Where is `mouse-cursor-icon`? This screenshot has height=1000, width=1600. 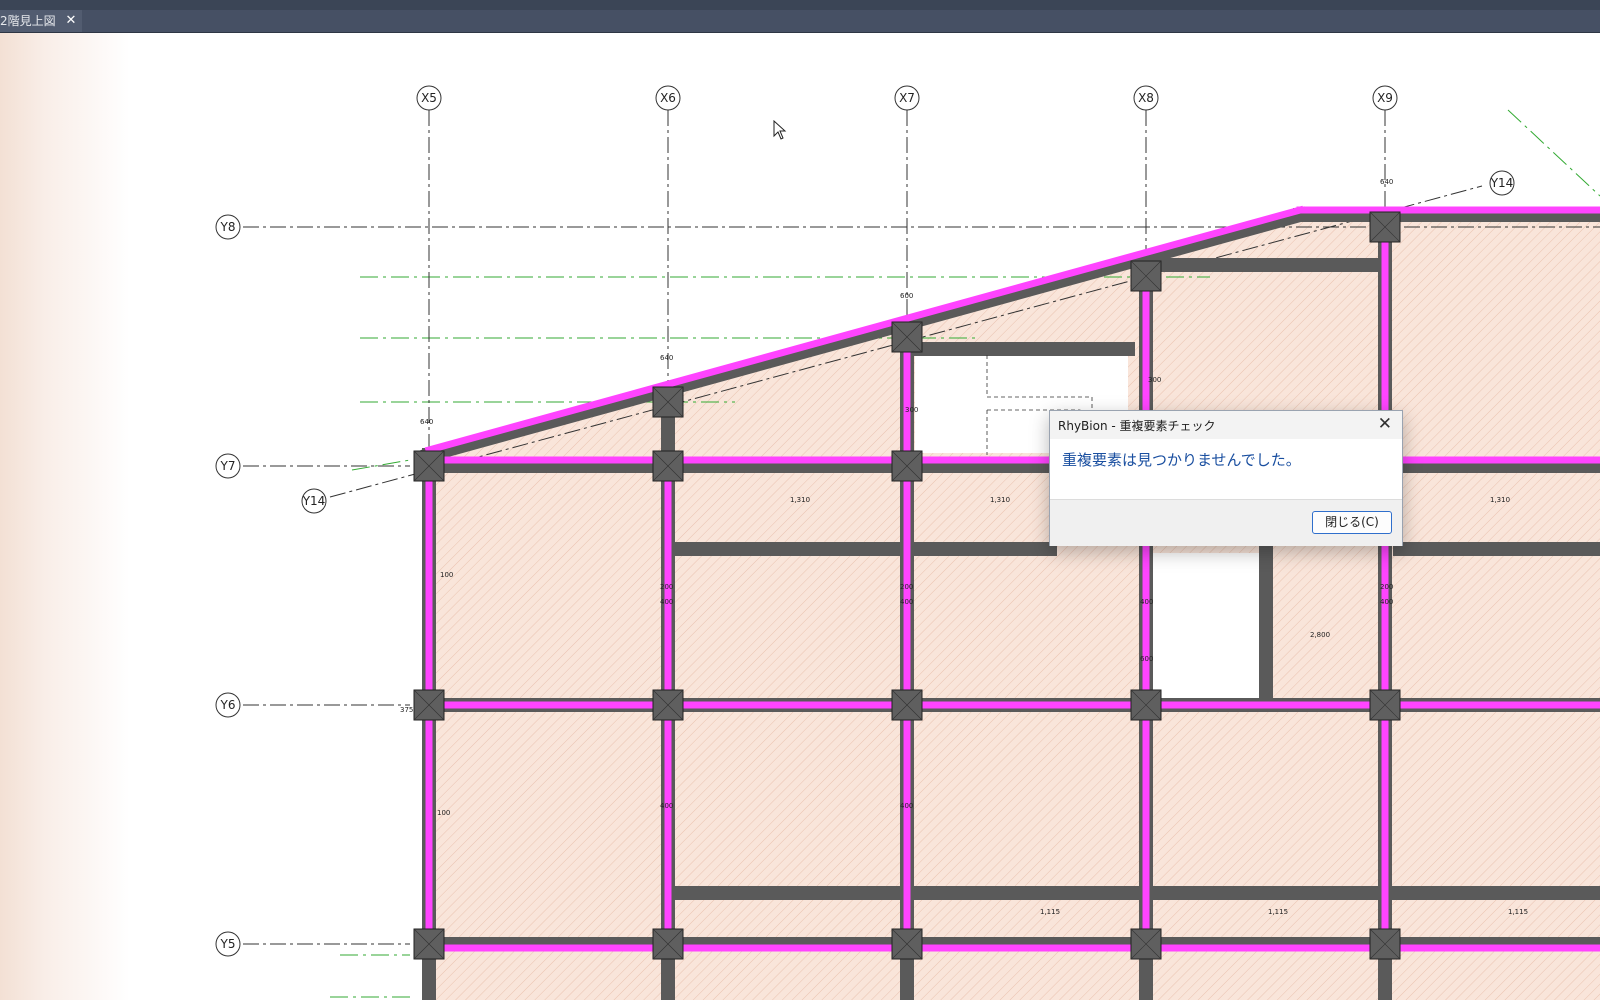
mouse-cursor-icon is located at coordinates (780, 130).